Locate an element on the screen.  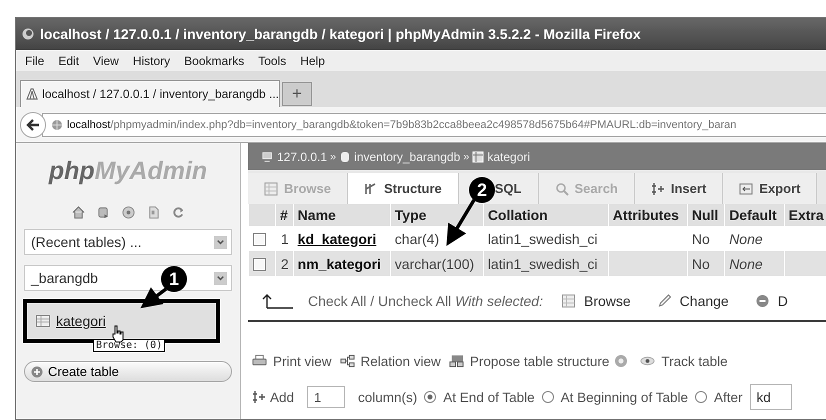
column-header: Null is located at coordinates (706, 215).